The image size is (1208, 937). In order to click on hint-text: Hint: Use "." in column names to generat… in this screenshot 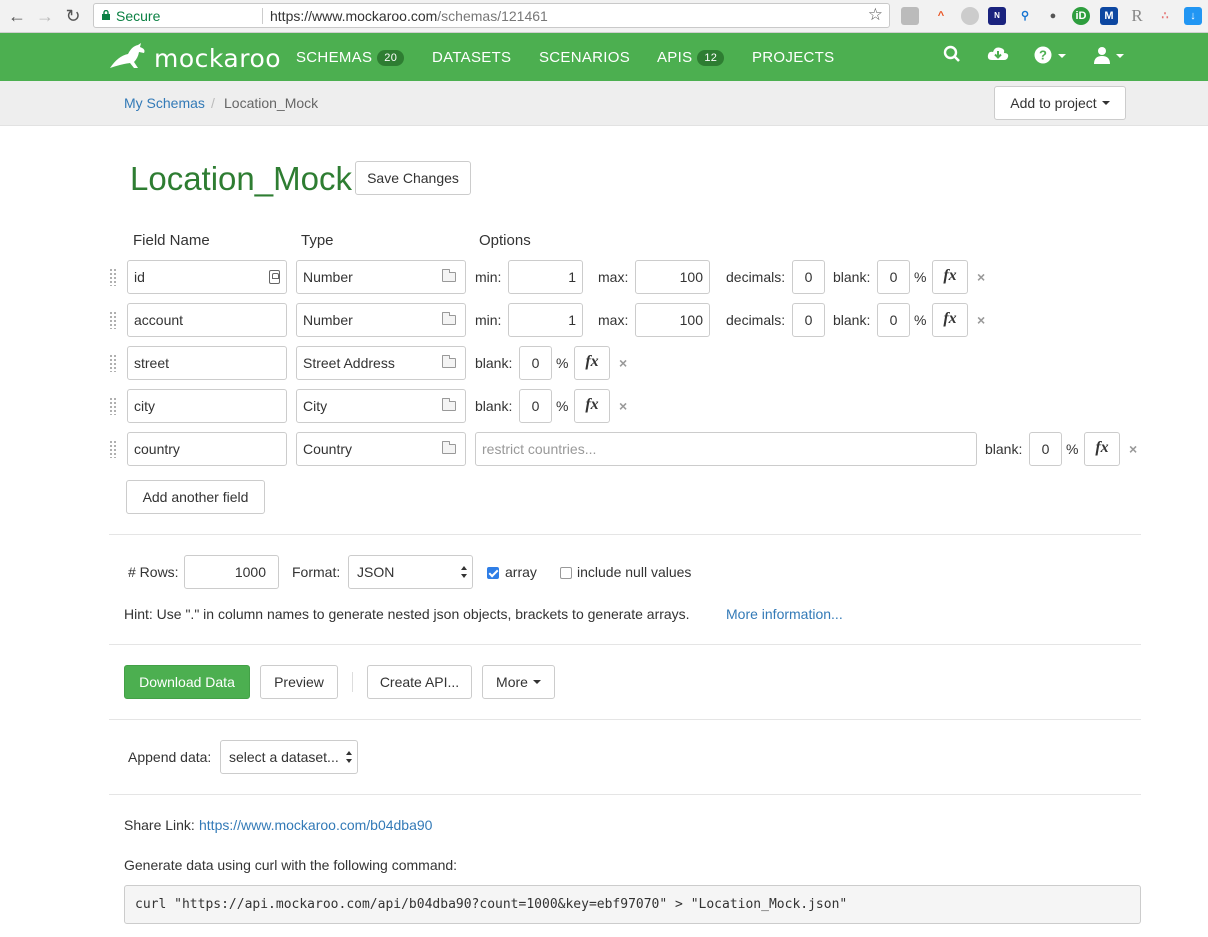, I will do `click(407, 614)`.